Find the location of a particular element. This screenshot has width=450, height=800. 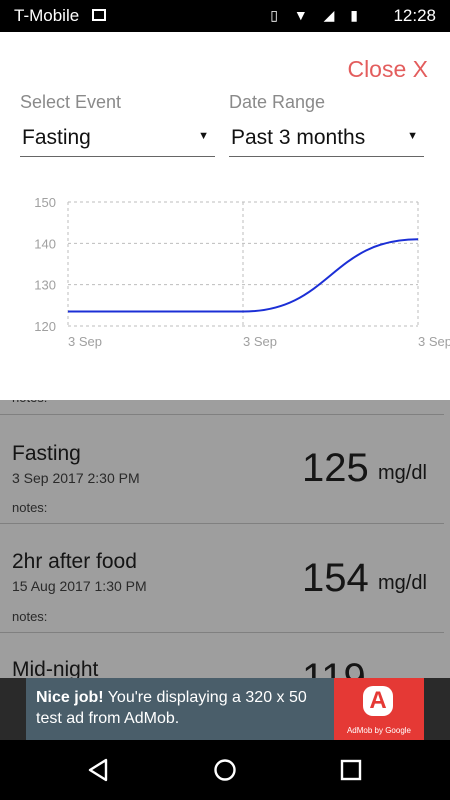

status-bar: T-Mobile ▯ ▼ ◢ ▮ 12:28 is located at coordinates (225, 16).